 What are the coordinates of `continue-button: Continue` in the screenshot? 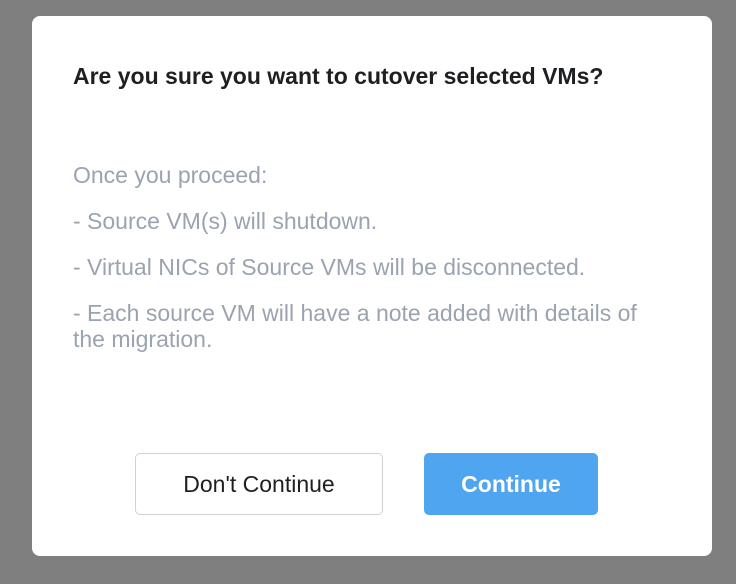 It's located at (511, 484).